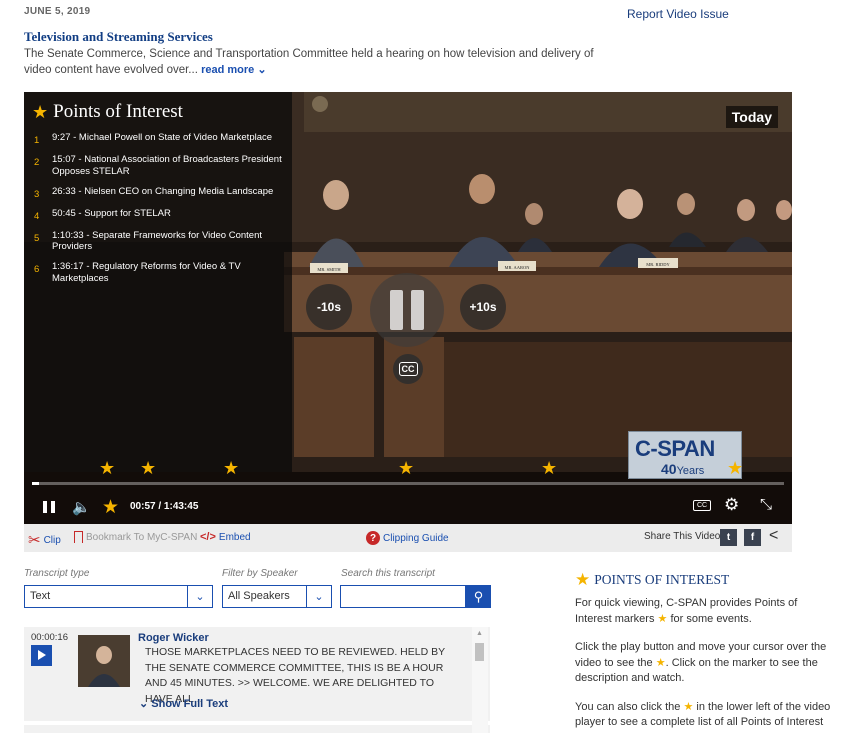  I want to click on skip-forward-button: +10s, so click(483, 307).